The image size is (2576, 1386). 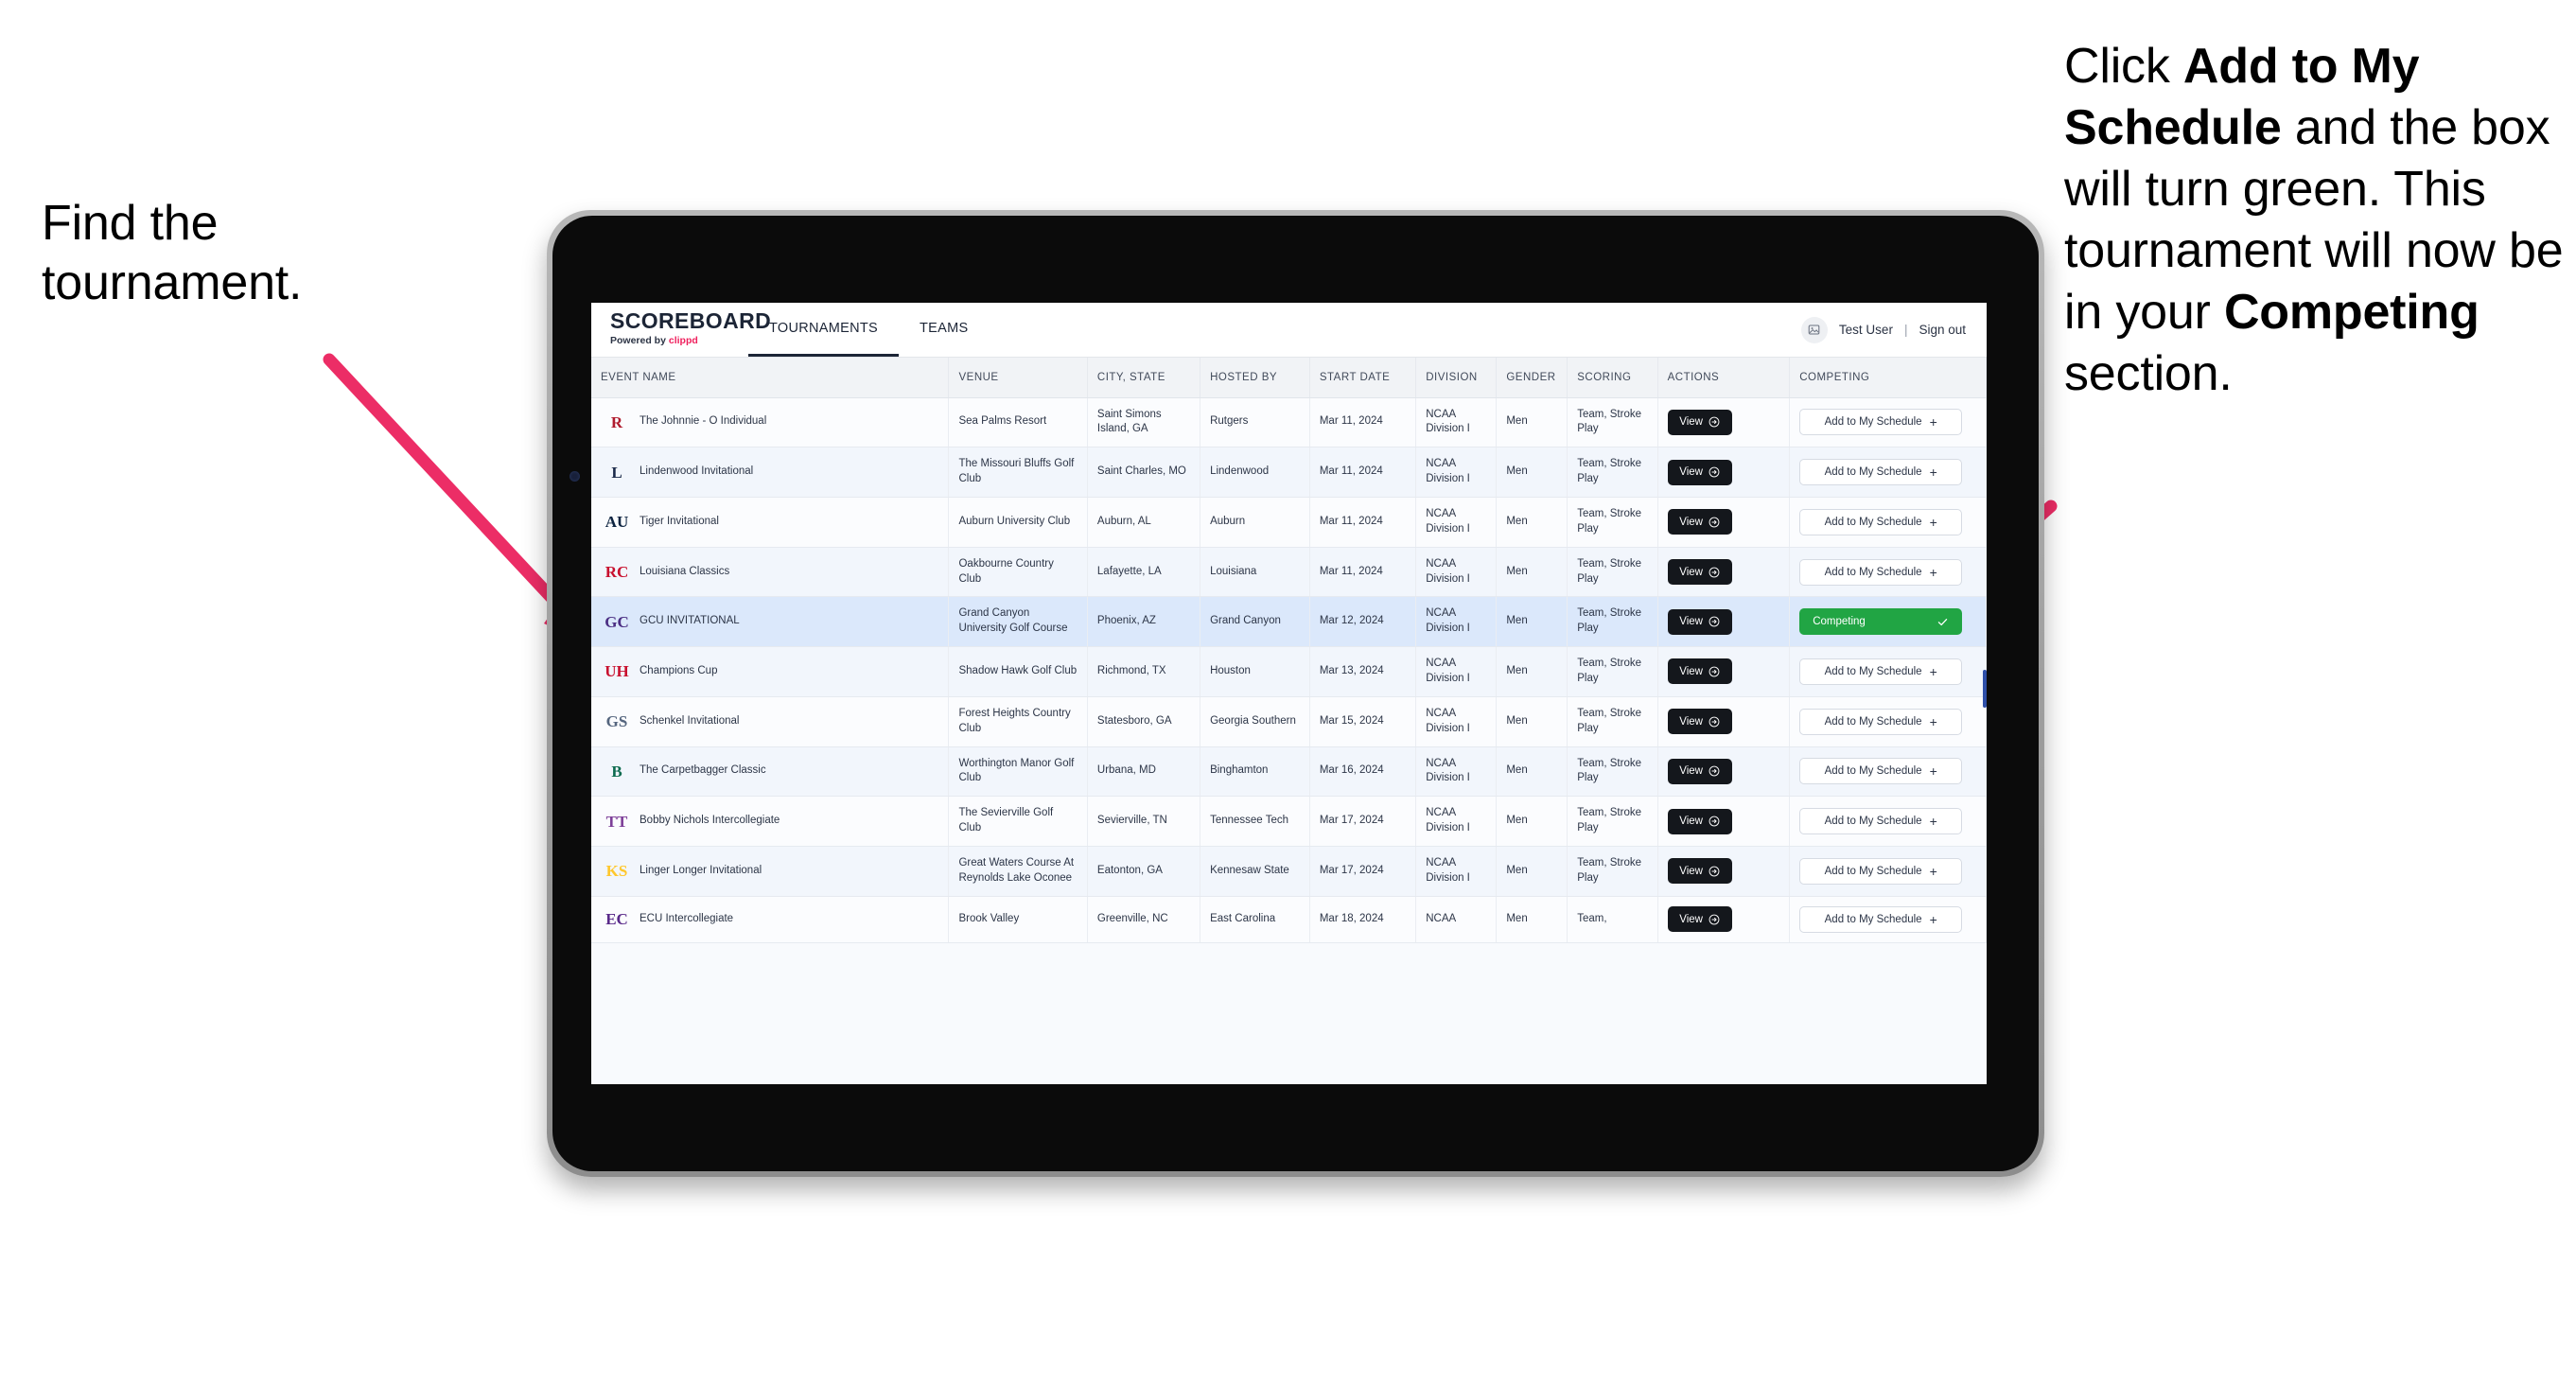 I want to click on col-hosted-by: HOSTED BY, so click(x=1255, y=378).